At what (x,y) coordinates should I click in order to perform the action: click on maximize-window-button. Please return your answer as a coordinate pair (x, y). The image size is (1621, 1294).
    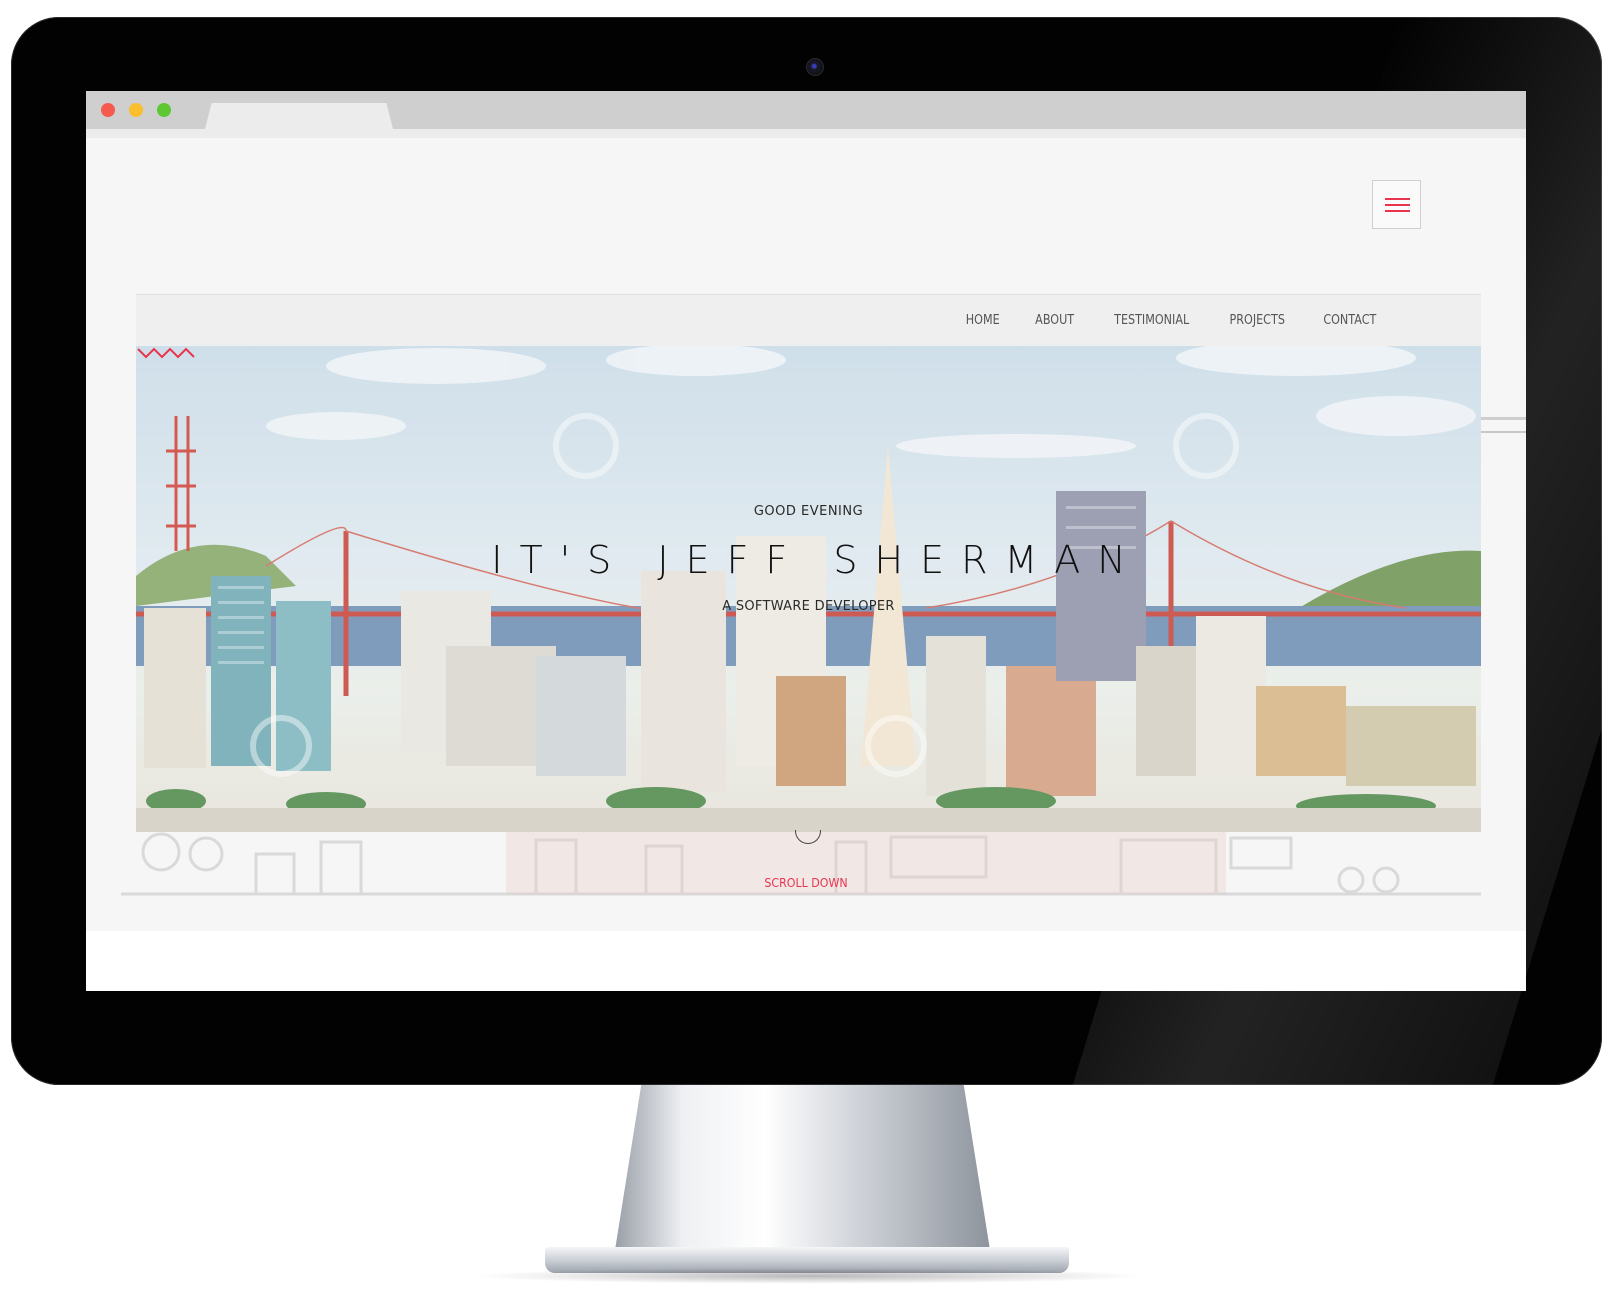
    Looking at the image, I should click on (164, 110).